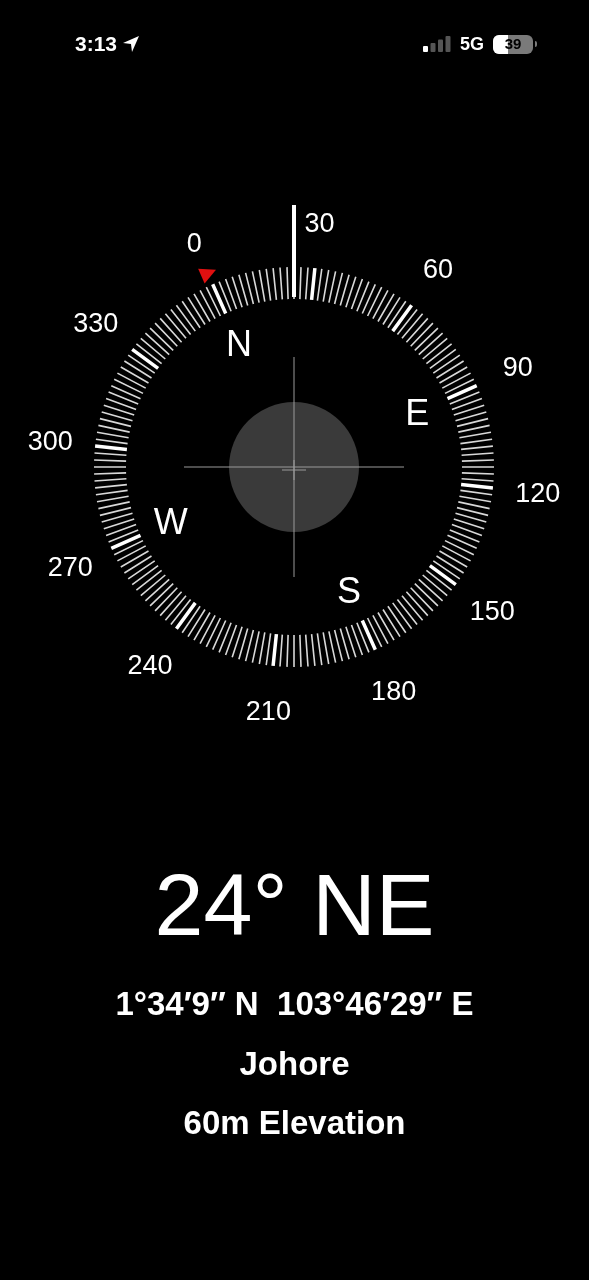 The image size is (589, 1280). I want to click on north-pointer-icon, so click(207, 276).